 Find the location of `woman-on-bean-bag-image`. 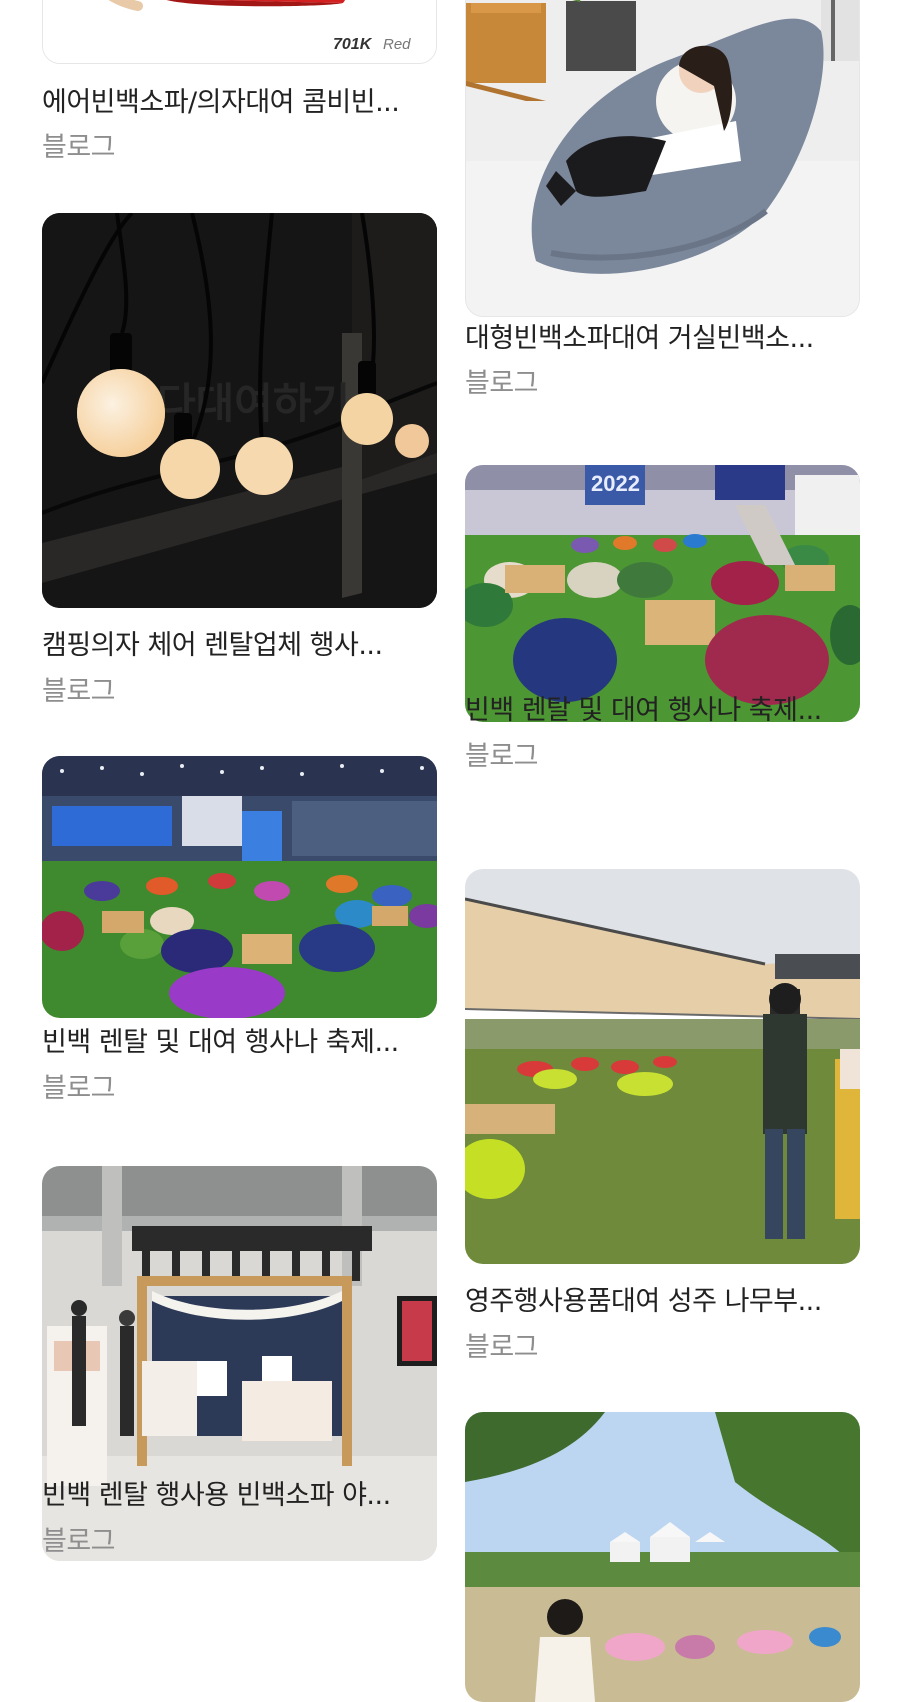

woman-on-bean-bag-image is located at coordinates (662, 158).